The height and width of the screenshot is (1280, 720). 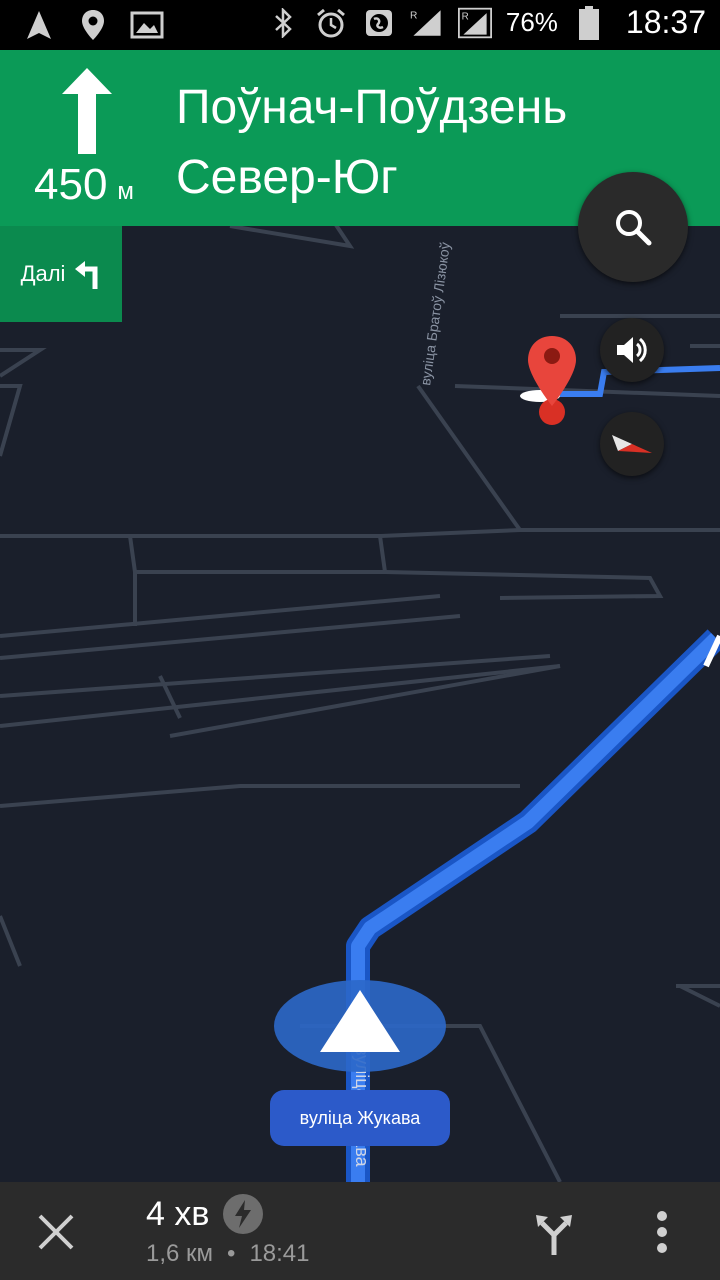 What do you see at coordinates (147, 25) in the screenshot?
I see `image-icon` at bounding box center [147, 25].